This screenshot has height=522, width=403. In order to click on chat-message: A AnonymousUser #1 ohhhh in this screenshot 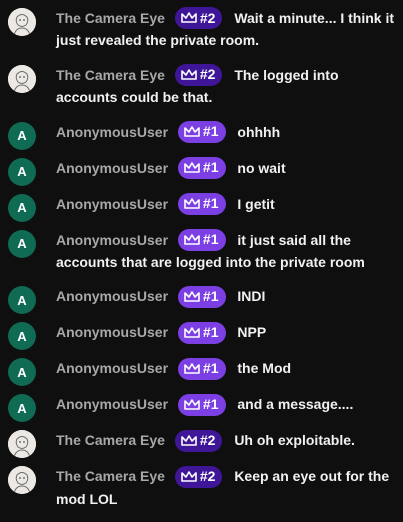, I will do `click(201, 134)`.